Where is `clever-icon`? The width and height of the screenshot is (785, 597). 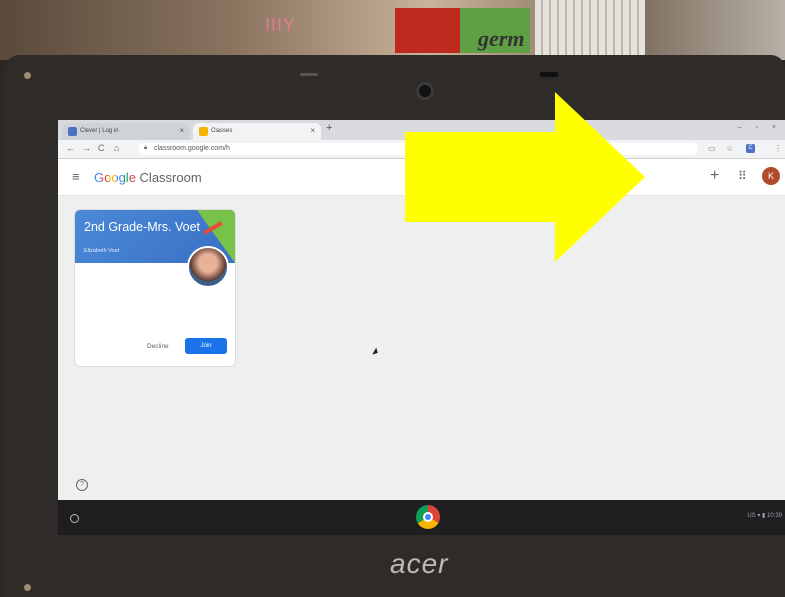 clever-icon is located at coordinates (72, 131).